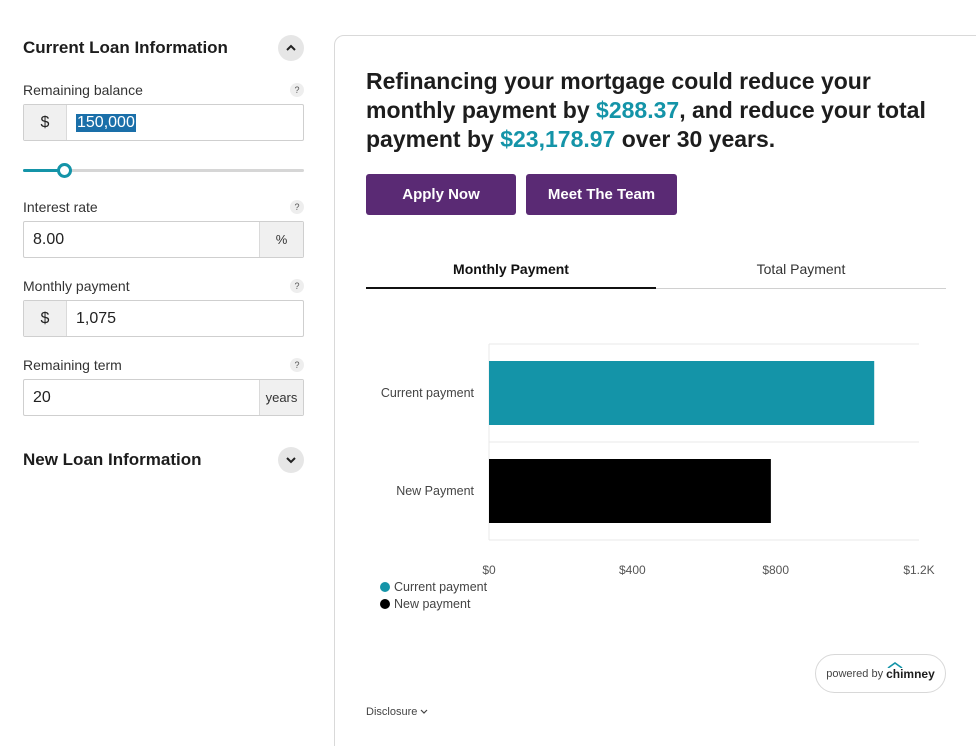  What do you see at coordinates (489, 570) in the screenshot?
I see `x-tick-label: $0` at bounding box center [489, 570].